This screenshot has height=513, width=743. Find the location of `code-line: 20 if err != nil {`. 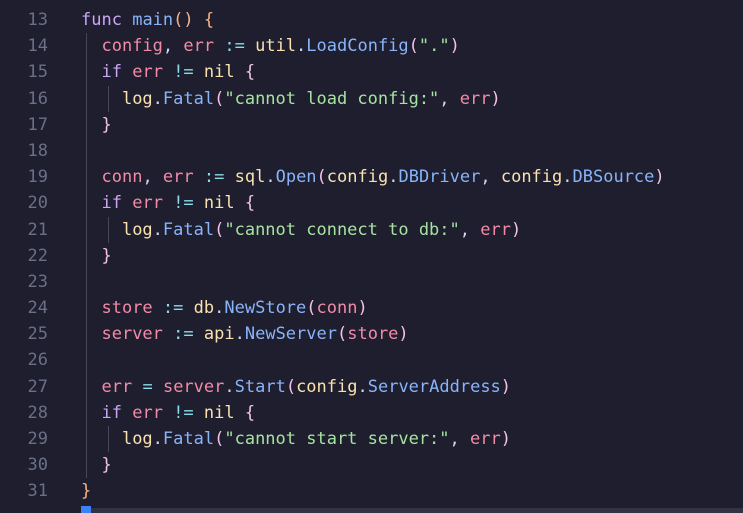

code-line: 20 if err != nil { is located at coordinates (371, 203).